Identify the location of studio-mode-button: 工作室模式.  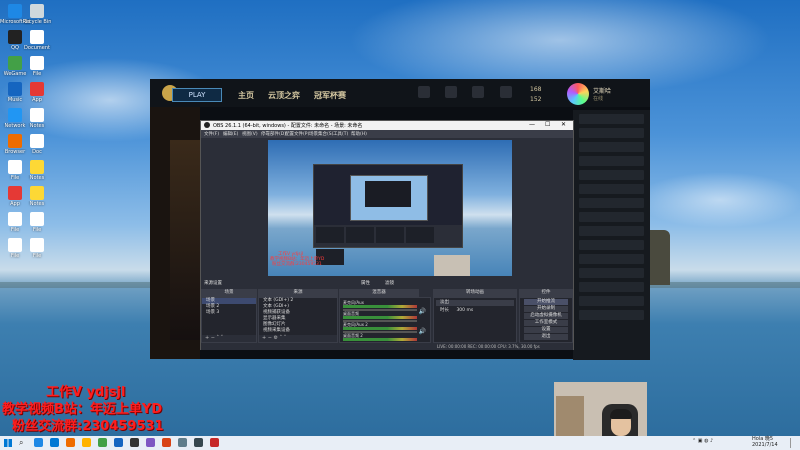
(546, 323).